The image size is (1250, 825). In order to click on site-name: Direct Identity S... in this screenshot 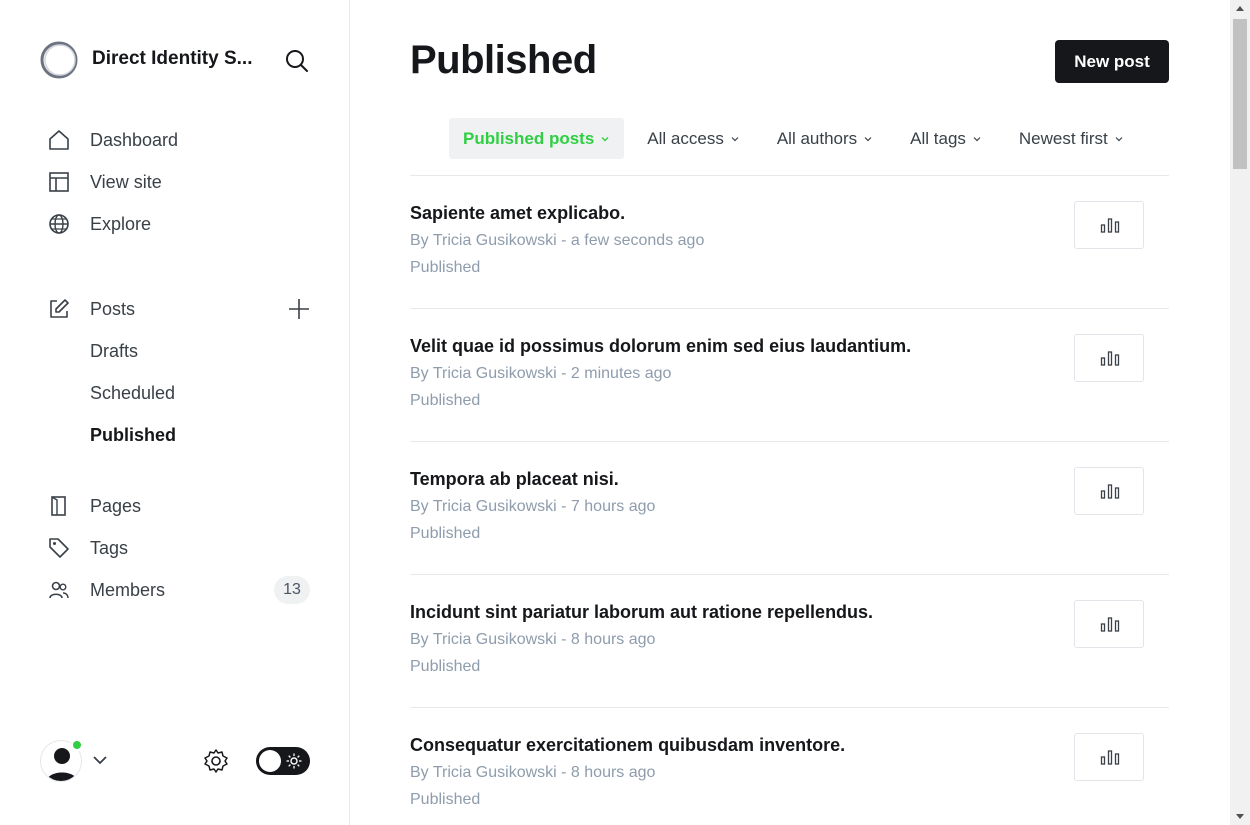, I will do `click(177, 59)`.